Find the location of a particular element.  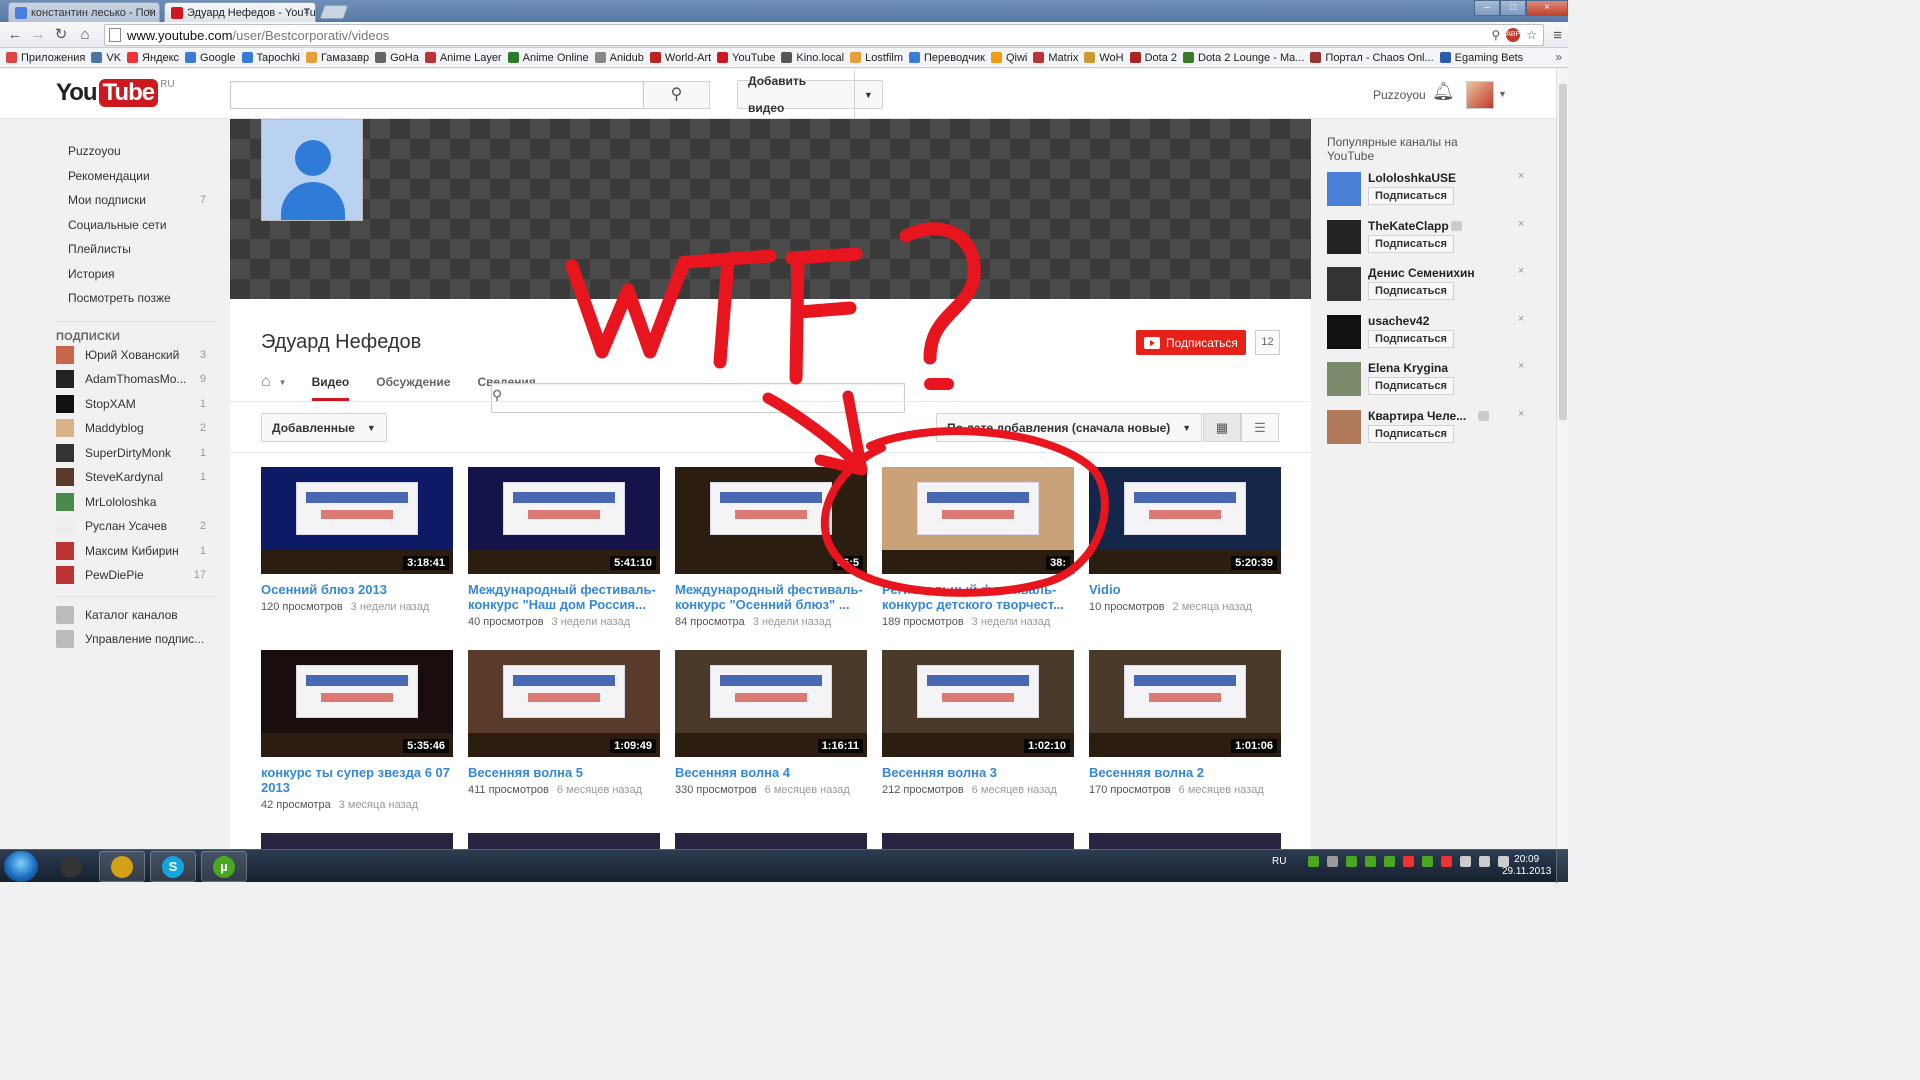

video-thumbnail: 5:20:39 is located at coordinates (1185, 520).